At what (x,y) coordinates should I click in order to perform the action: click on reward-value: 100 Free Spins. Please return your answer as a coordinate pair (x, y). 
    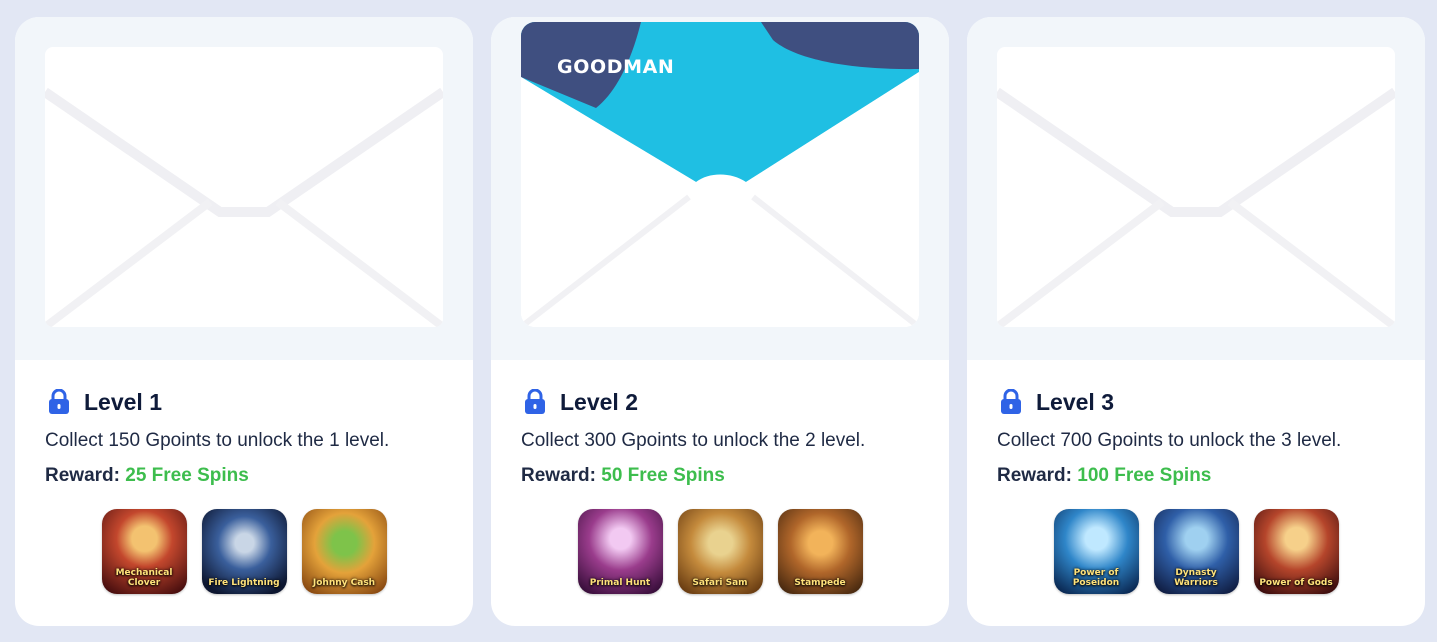
    Looking at the image, I should click on (1144, 475).